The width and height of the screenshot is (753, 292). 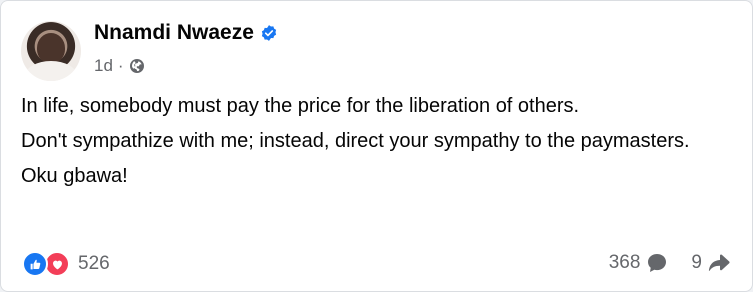 What do you see at coordinates (174, 33) in the screenshot?
I see `author-name: Nnamdi Nwaeze` at bounding box center [174, 33].